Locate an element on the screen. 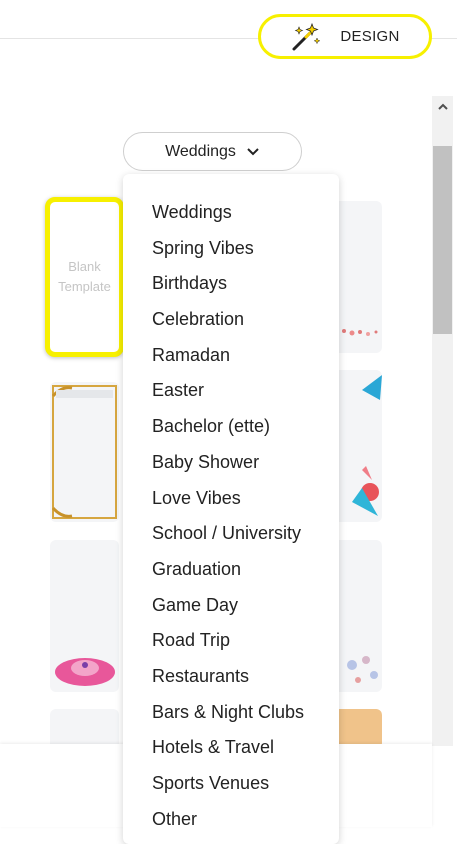 Image resolution: width=457 pixels, height=844 pixels. dropdown-option-birthdays: Birthdays is located at coordinates (231, 283).